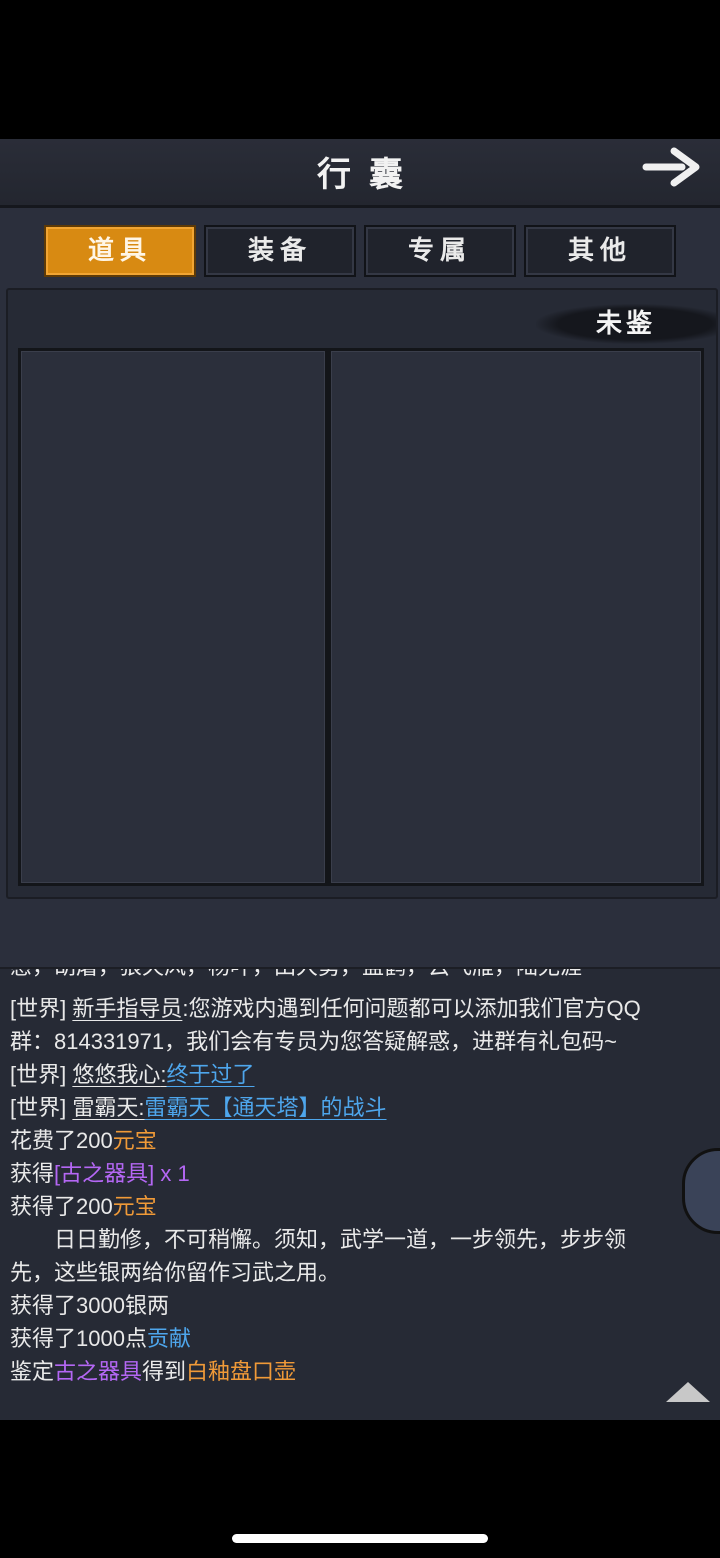 This screenshot has width=720, height=1558. What do you see at coordinates (61, 1206) in the screenshot?
I see `message-text: 获得了200` at bounding box center [61, 1206].